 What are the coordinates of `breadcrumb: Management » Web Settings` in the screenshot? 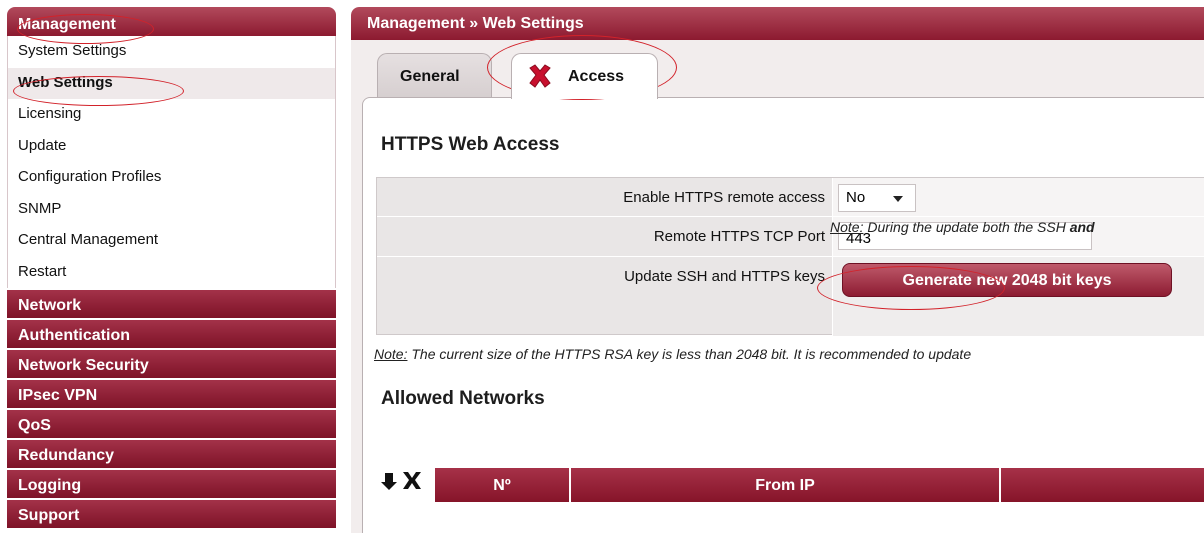 It's located at (777, 23).